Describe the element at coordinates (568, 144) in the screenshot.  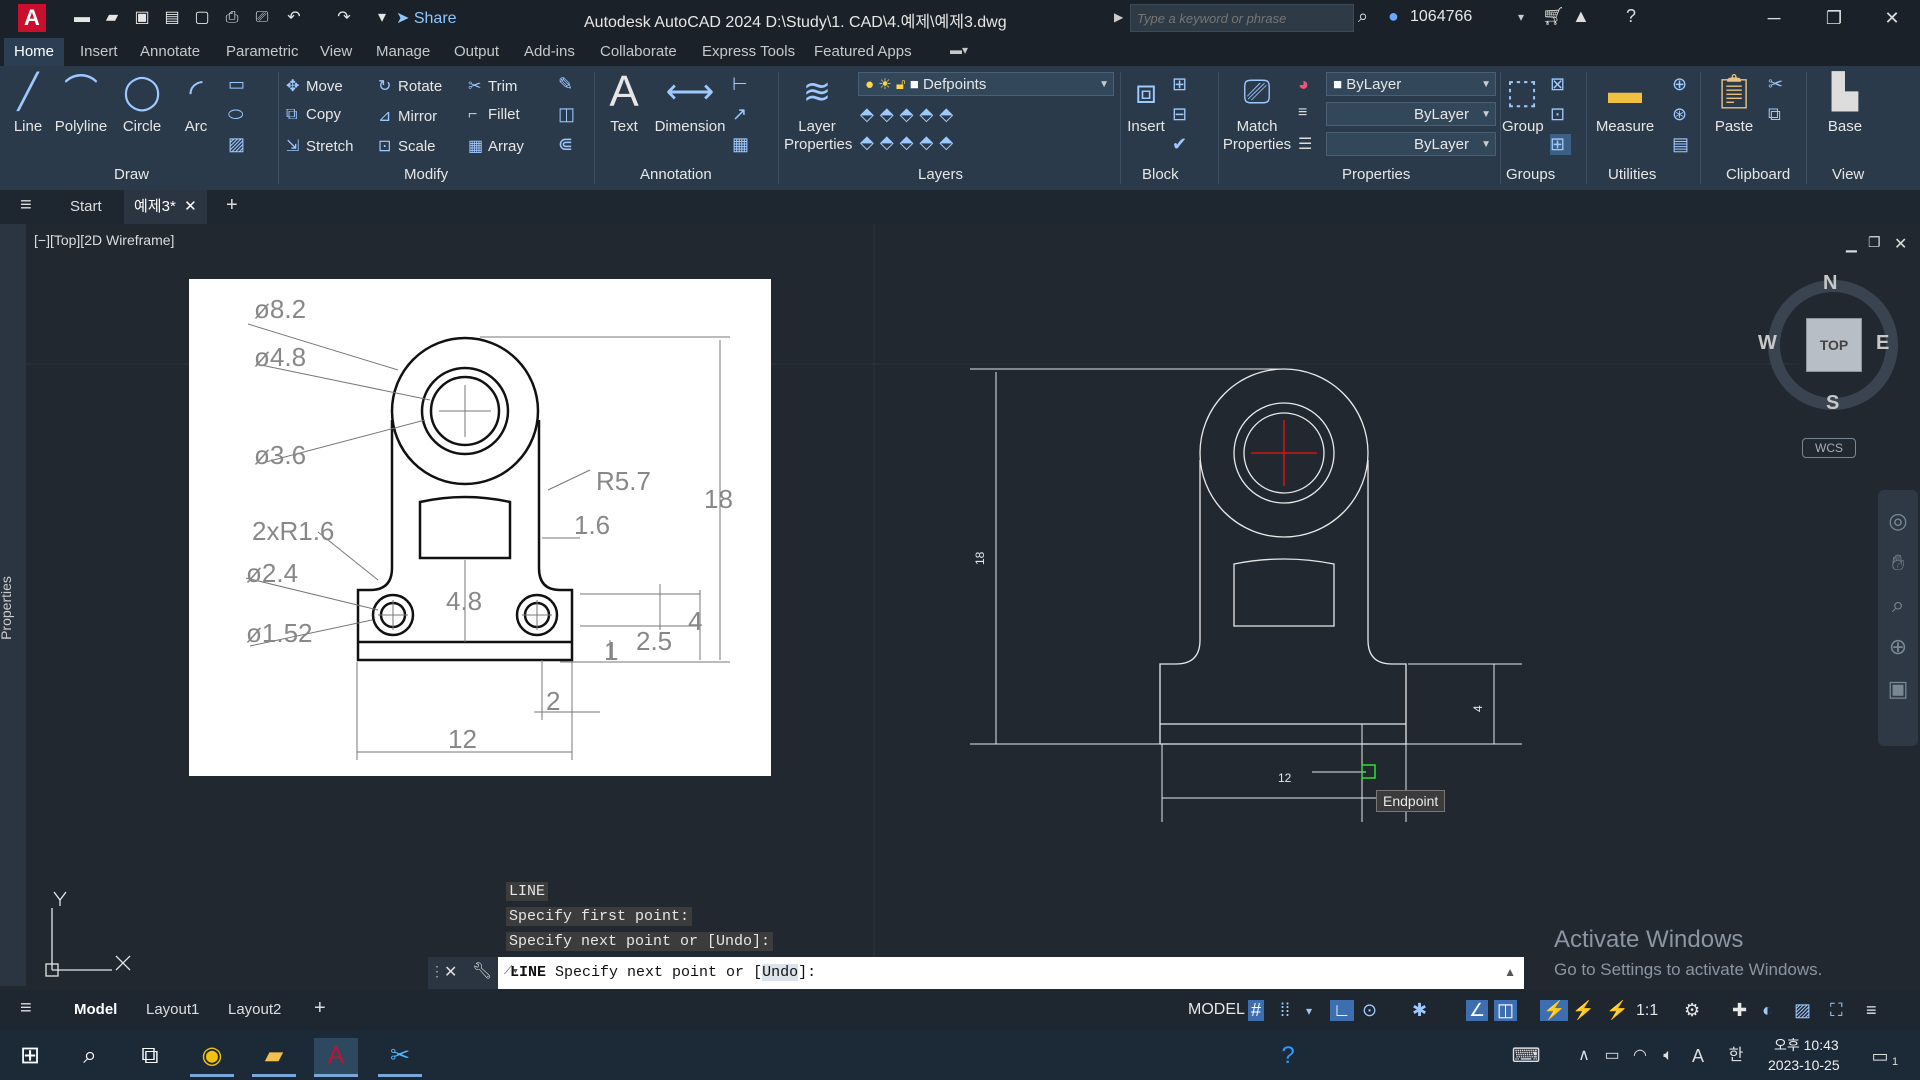
I see `offset-icon: ⋐` at that location.